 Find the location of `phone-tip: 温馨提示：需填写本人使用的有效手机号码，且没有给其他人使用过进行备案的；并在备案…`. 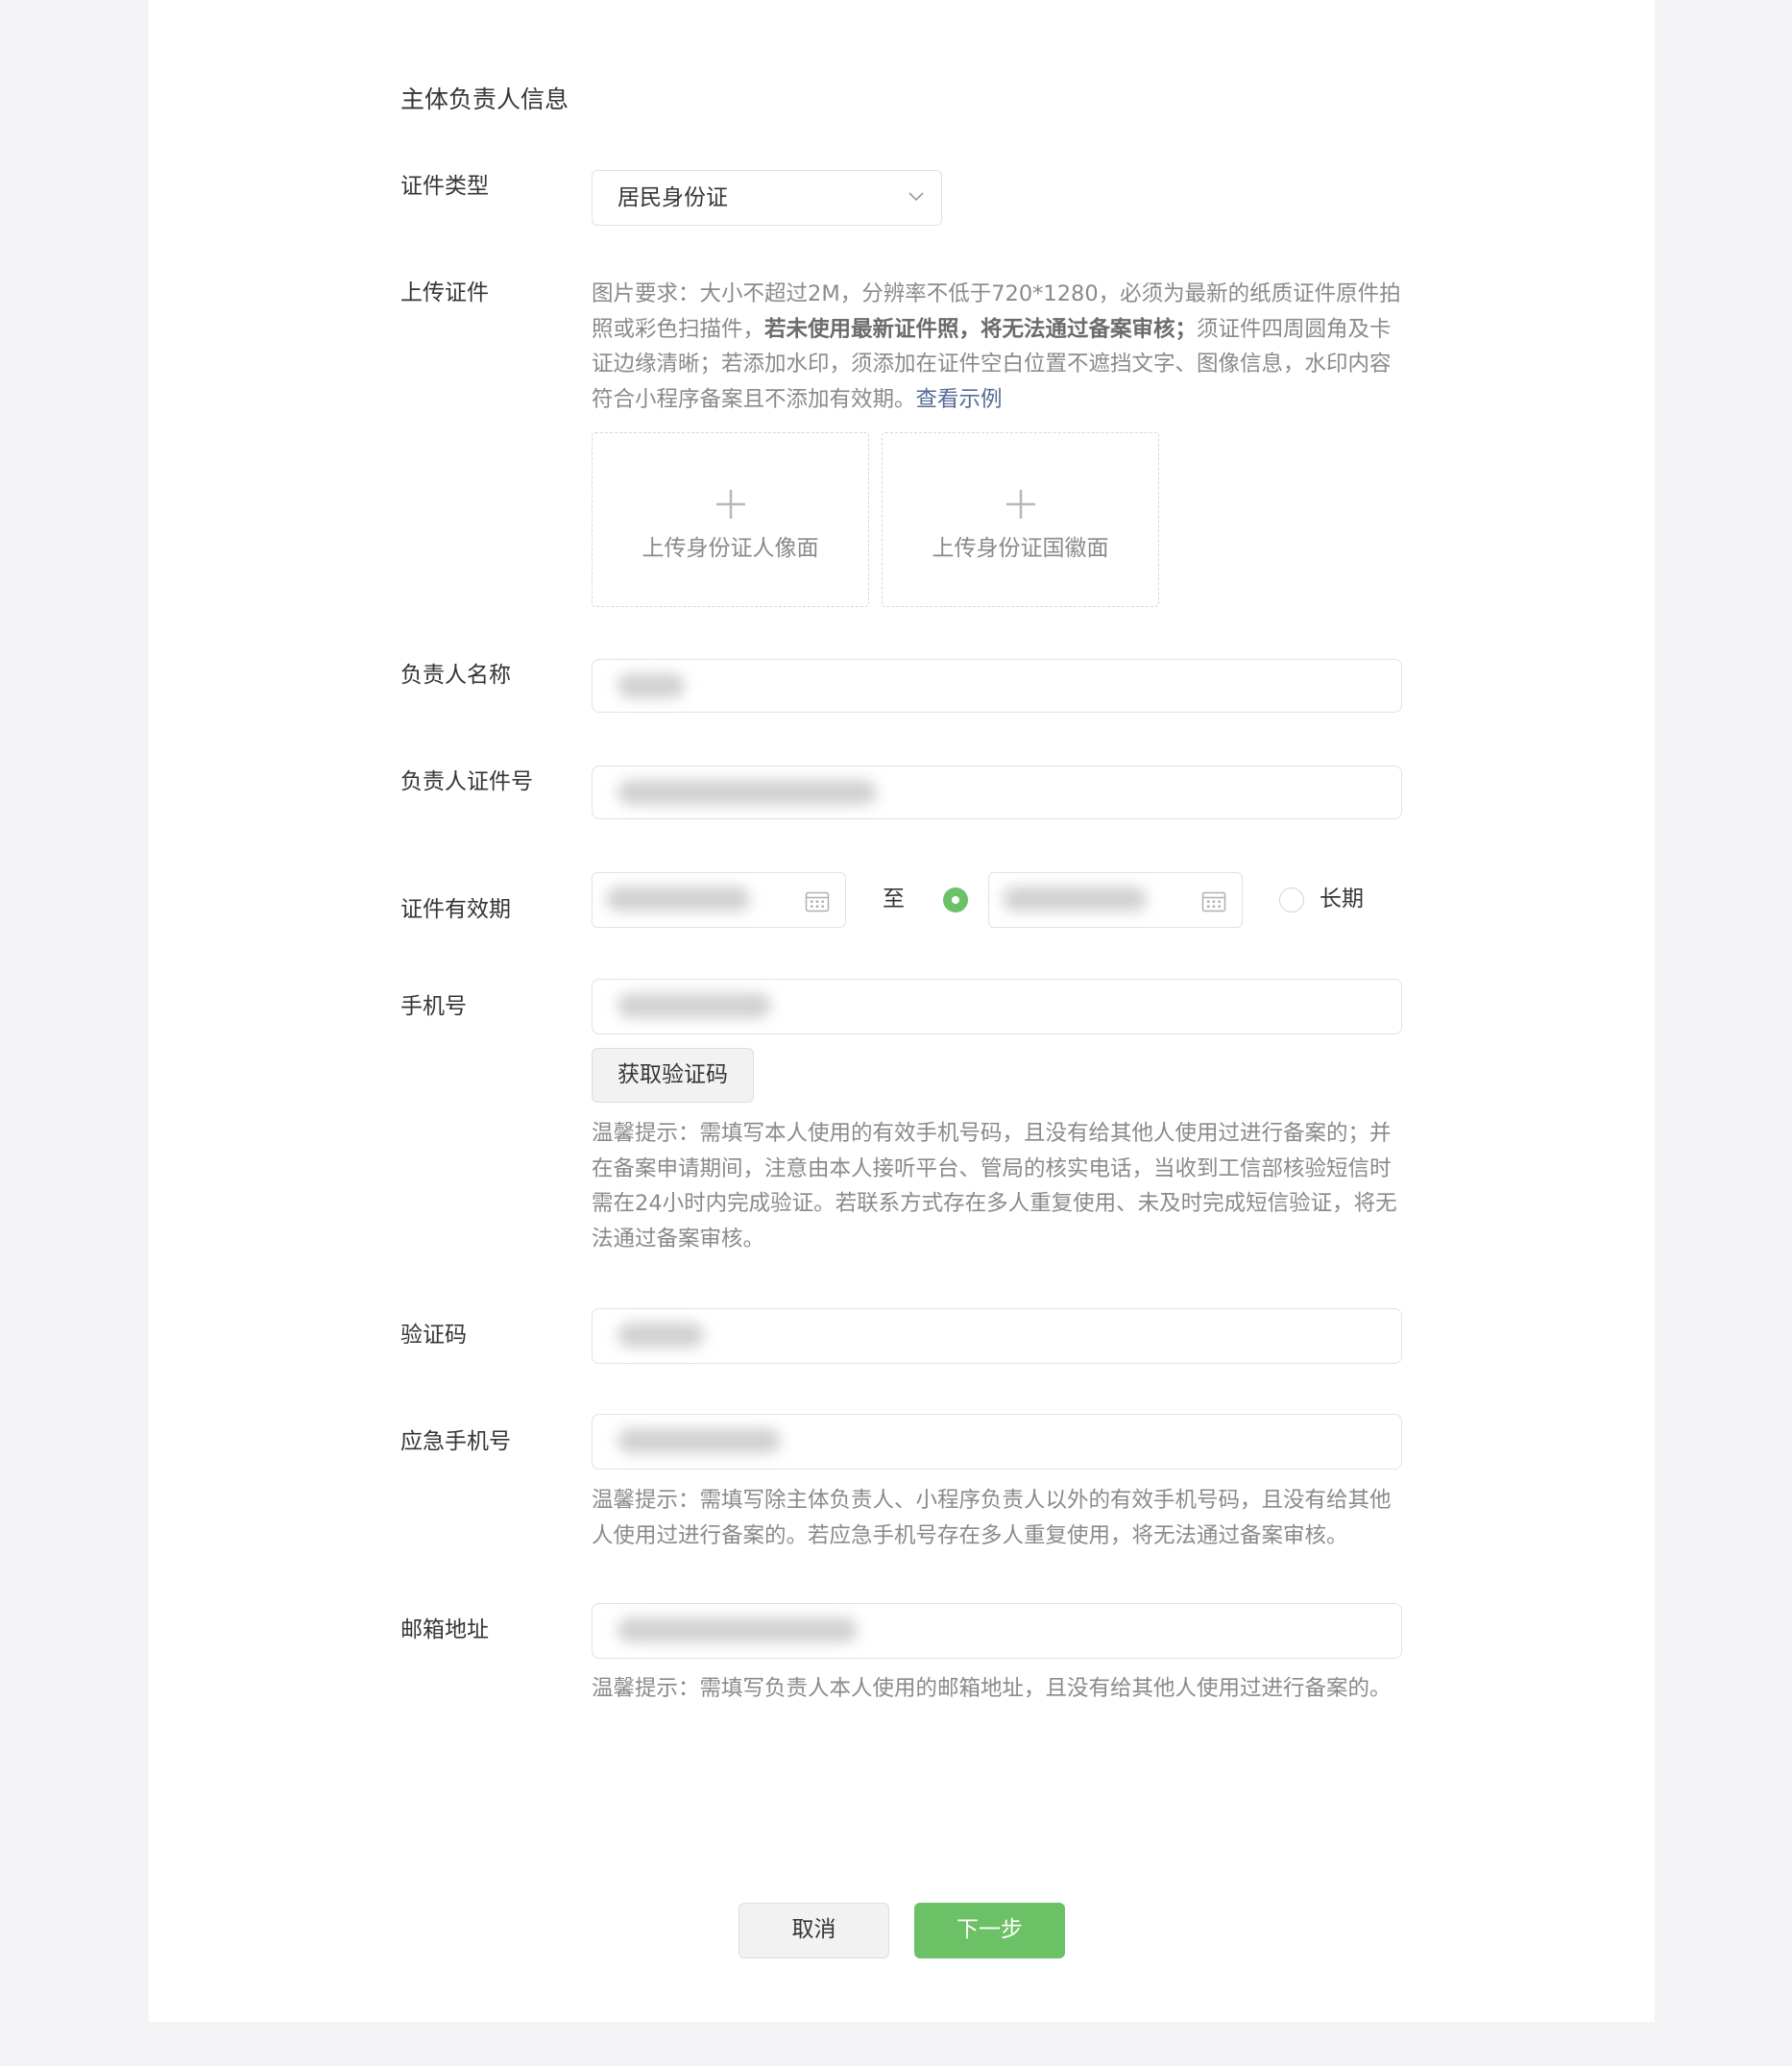

phone-tip: 温馨提示：需填写本人使用的有效手机号码，且没有给其他人使用过进行备案的；并在备案… is located at coordinates (994, 1186).